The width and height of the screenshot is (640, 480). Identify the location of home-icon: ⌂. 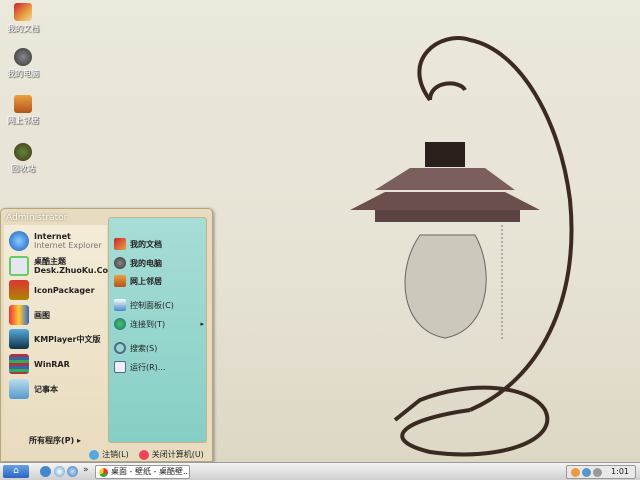
(16, 471).